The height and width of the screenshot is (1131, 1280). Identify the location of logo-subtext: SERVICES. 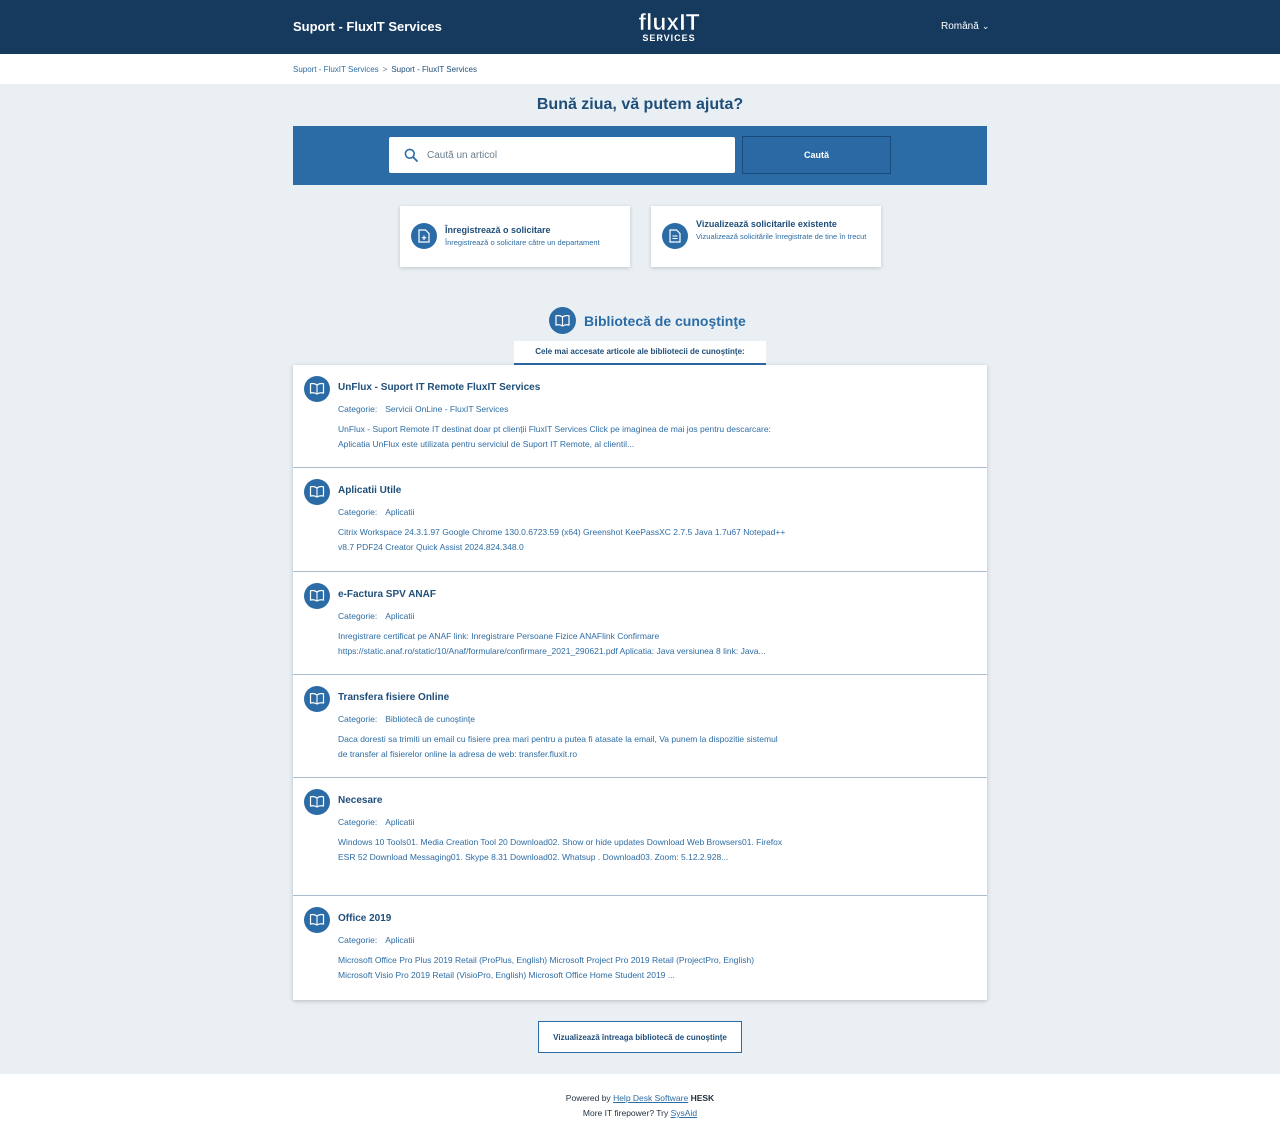
(668, 38).